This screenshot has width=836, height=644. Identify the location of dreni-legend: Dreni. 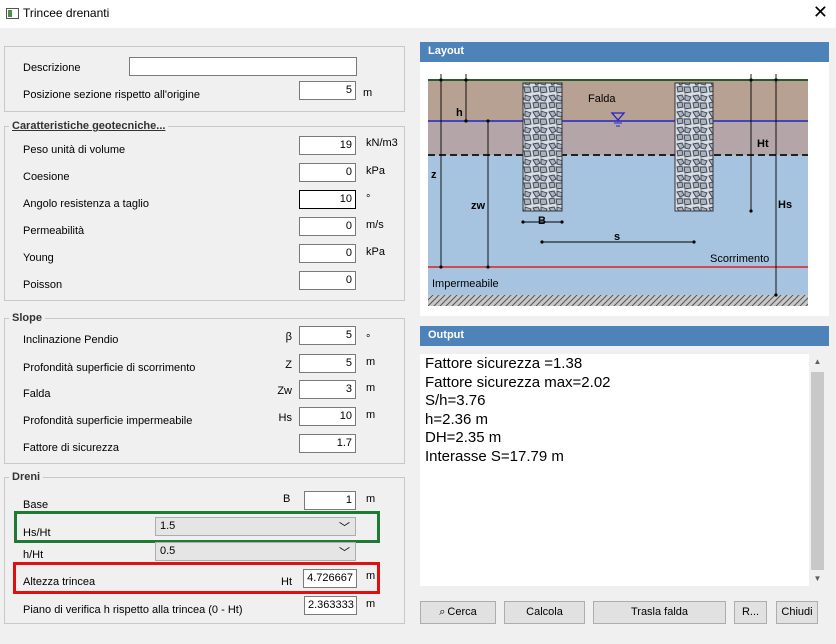
(26, 477).